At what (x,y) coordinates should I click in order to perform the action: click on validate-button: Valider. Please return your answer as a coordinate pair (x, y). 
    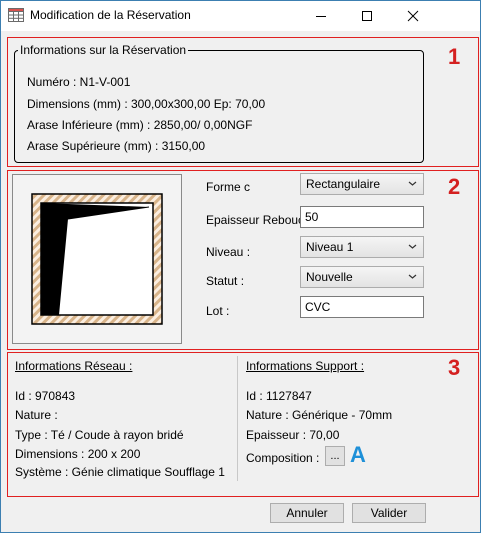
    Looking at the image, I should click on (389, 513).